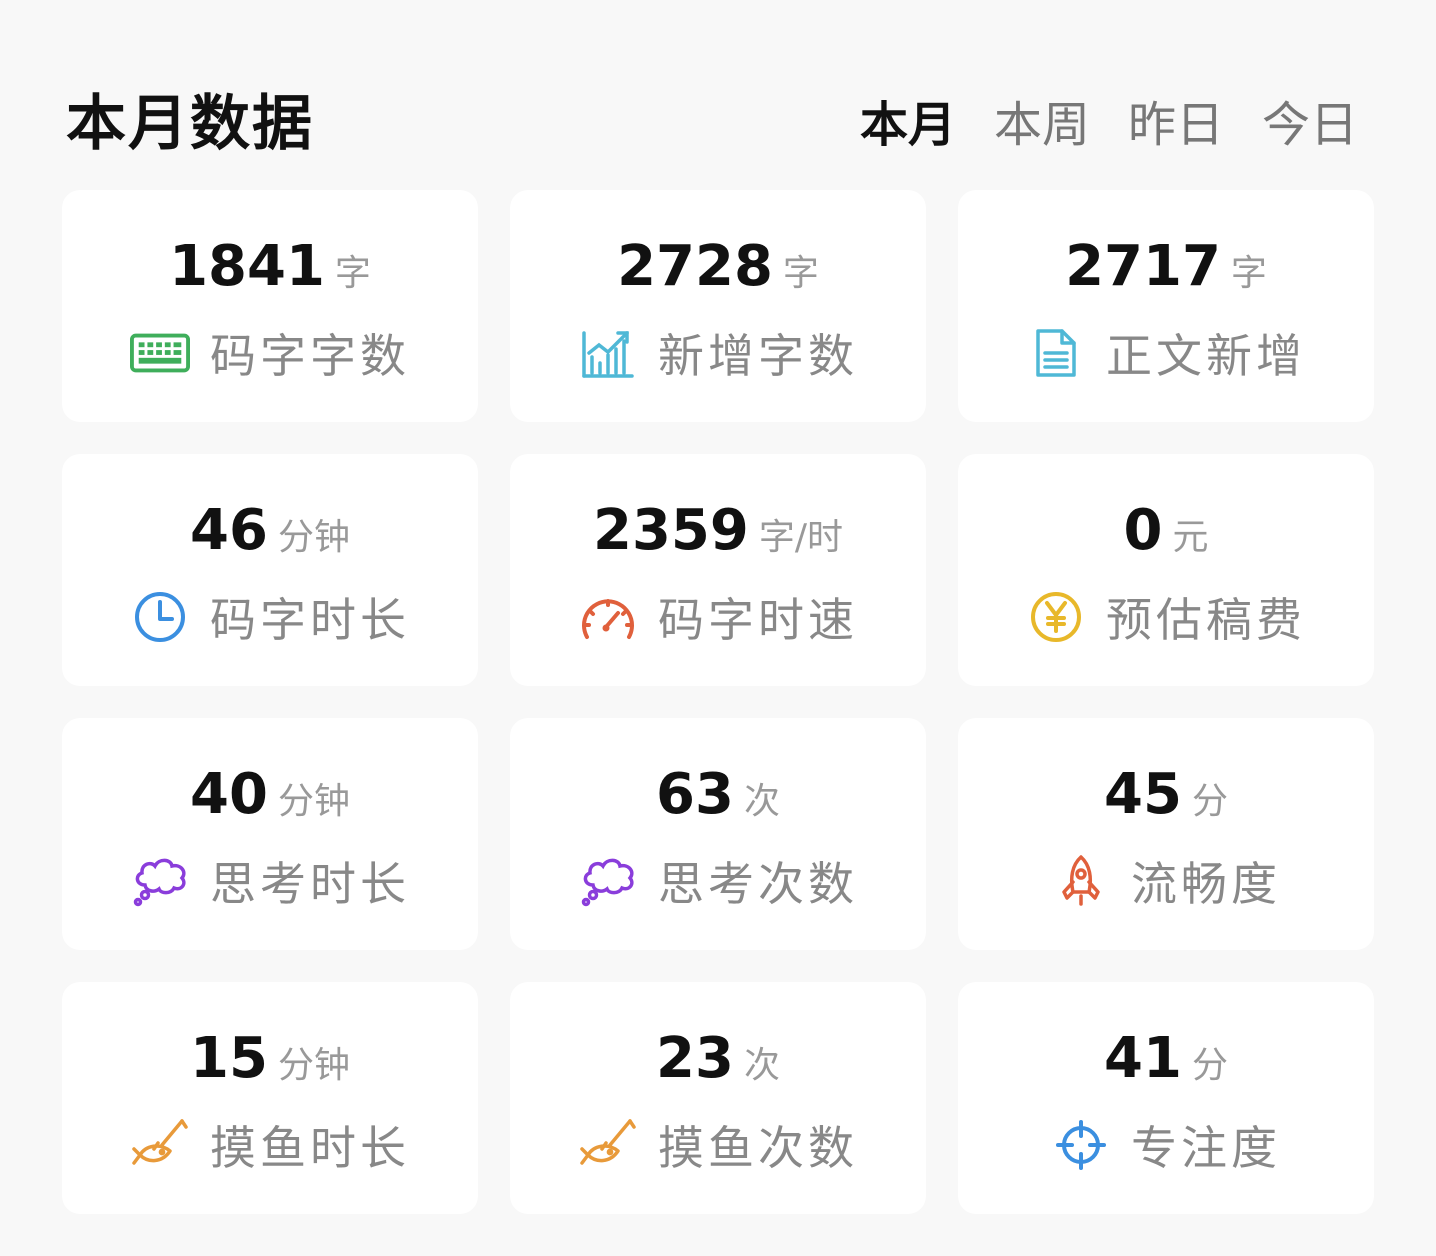 Image resolution: width=1436 pixels, height=1256 pixels. I want to click on stat-label-row: 码字时长, so click(270, 617).